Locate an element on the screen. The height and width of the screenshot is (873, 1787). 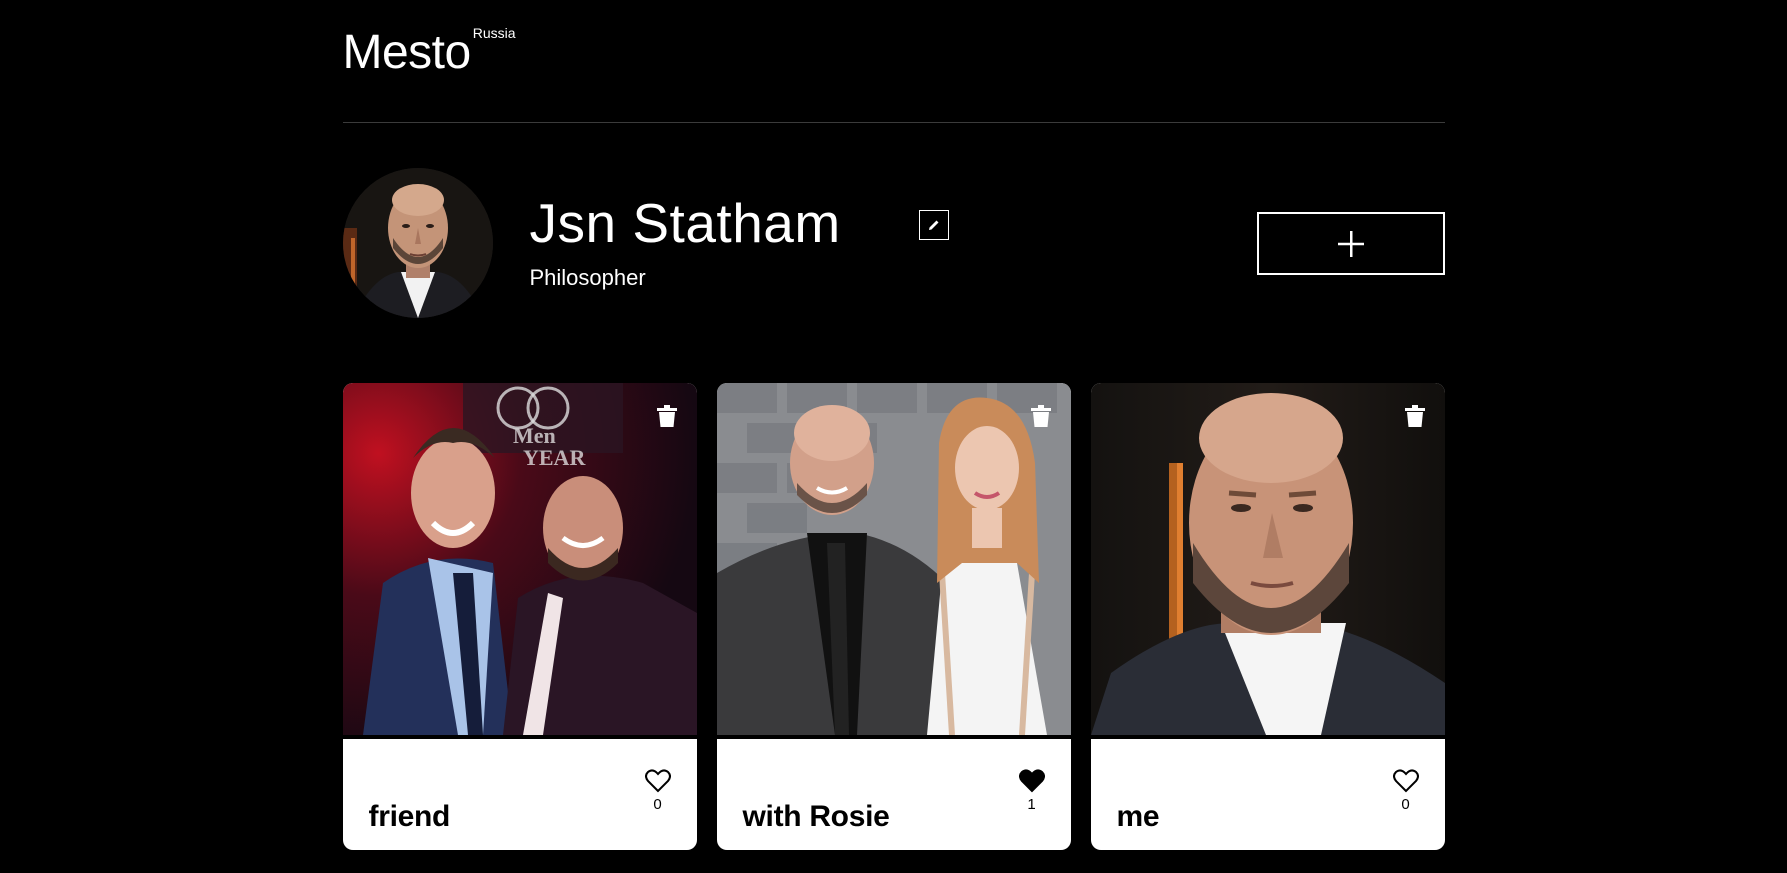
card-footer: friend 0 is located at coordinates (520, 794).